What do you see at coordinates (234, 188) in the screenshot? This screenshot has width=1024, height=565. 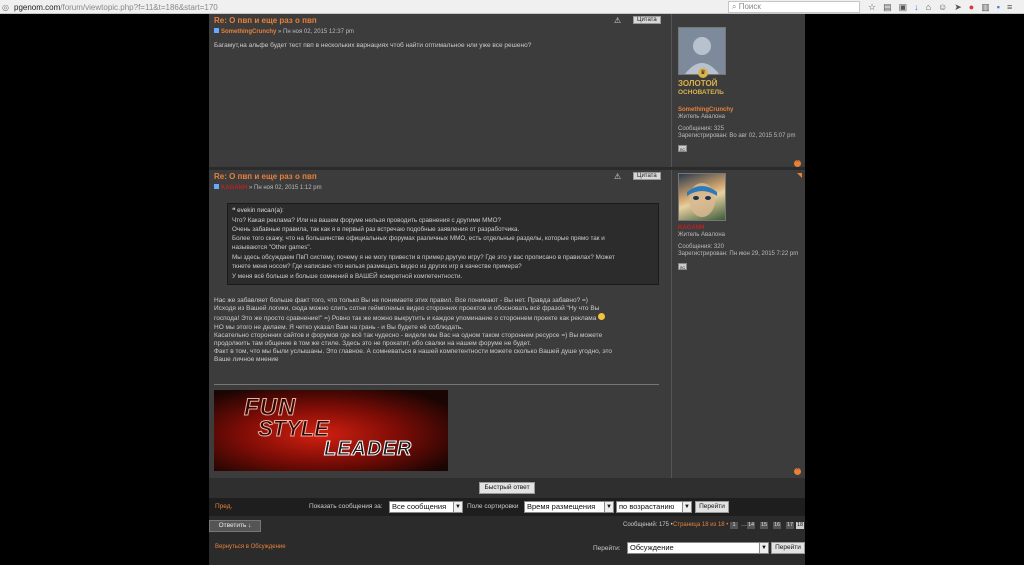 I see `post-author: KAGANH` at bounding box center [234, 188].